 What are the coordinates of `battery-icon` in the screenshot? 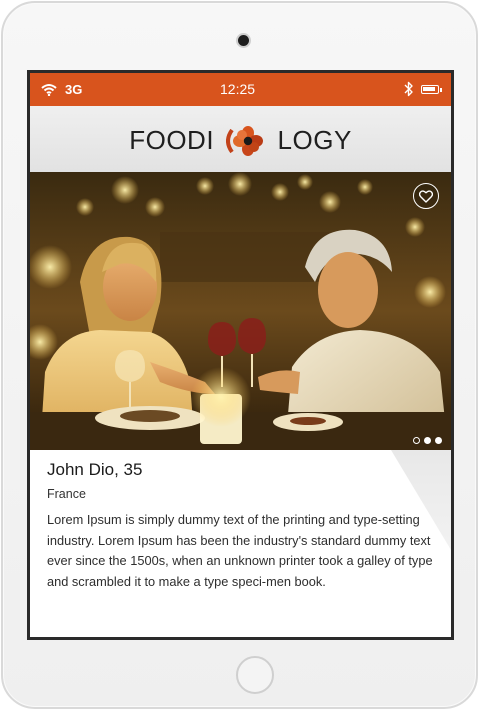 It's located at (431, 89).